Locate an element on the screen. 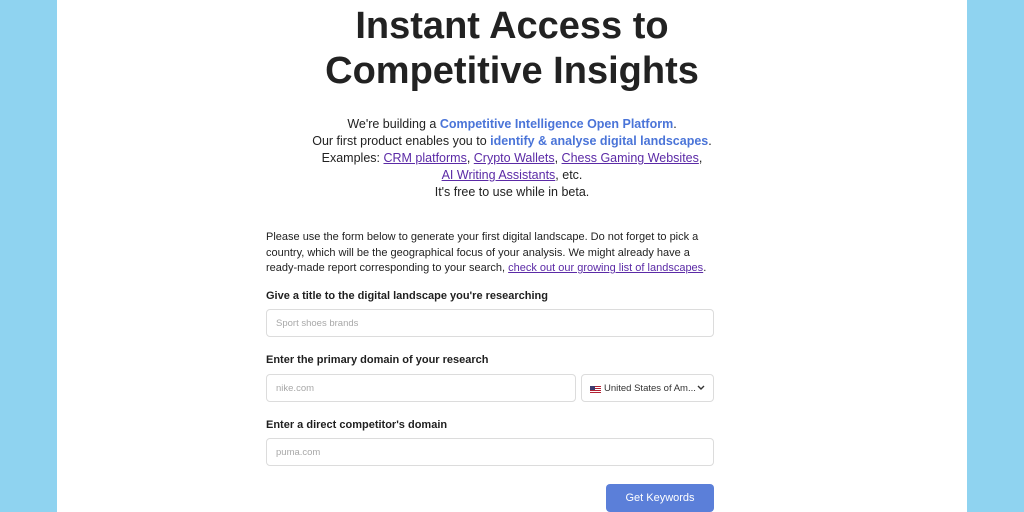 The width and height of the screenshot is (1024, 512). chevron-down-icon is located at coordinates (701, 388).